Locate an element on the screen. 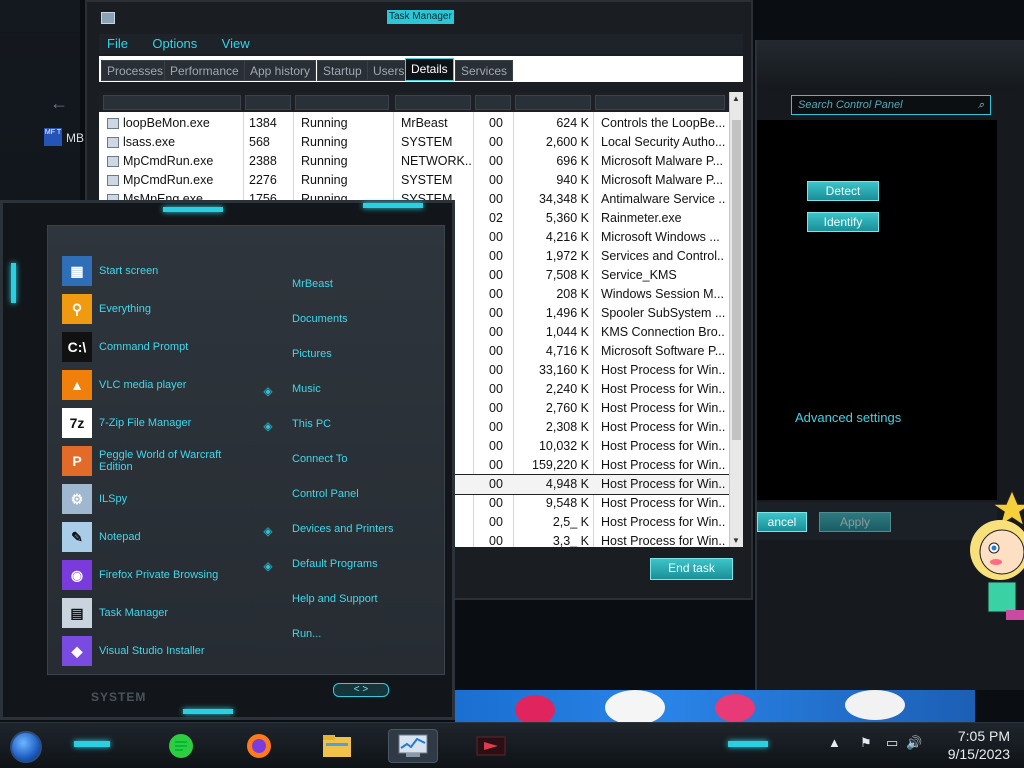 The height and width of the screenshot is (768, 1024). process-pid: 568 is located at coordinates (259, 142).